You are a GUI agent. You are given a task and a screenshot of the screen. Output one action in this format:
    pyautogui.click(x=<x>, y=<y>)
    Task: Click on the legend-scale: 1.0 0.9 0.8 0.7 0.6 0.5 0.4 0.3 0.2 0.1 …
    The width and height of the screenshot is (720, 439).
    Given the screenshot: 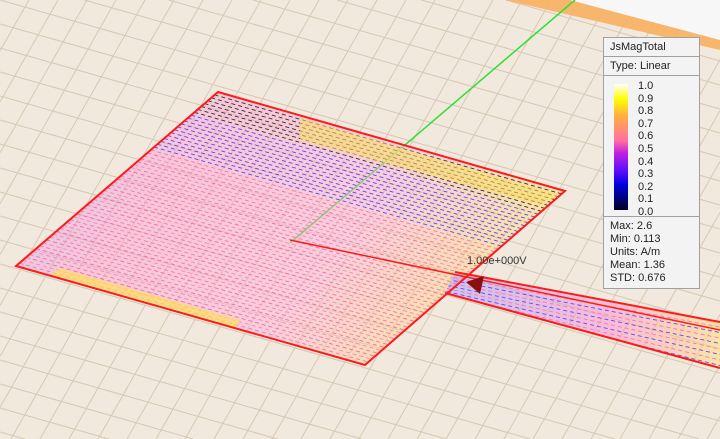 What is the action you would take?
    pyautogui.click(x=651, y=147)
    